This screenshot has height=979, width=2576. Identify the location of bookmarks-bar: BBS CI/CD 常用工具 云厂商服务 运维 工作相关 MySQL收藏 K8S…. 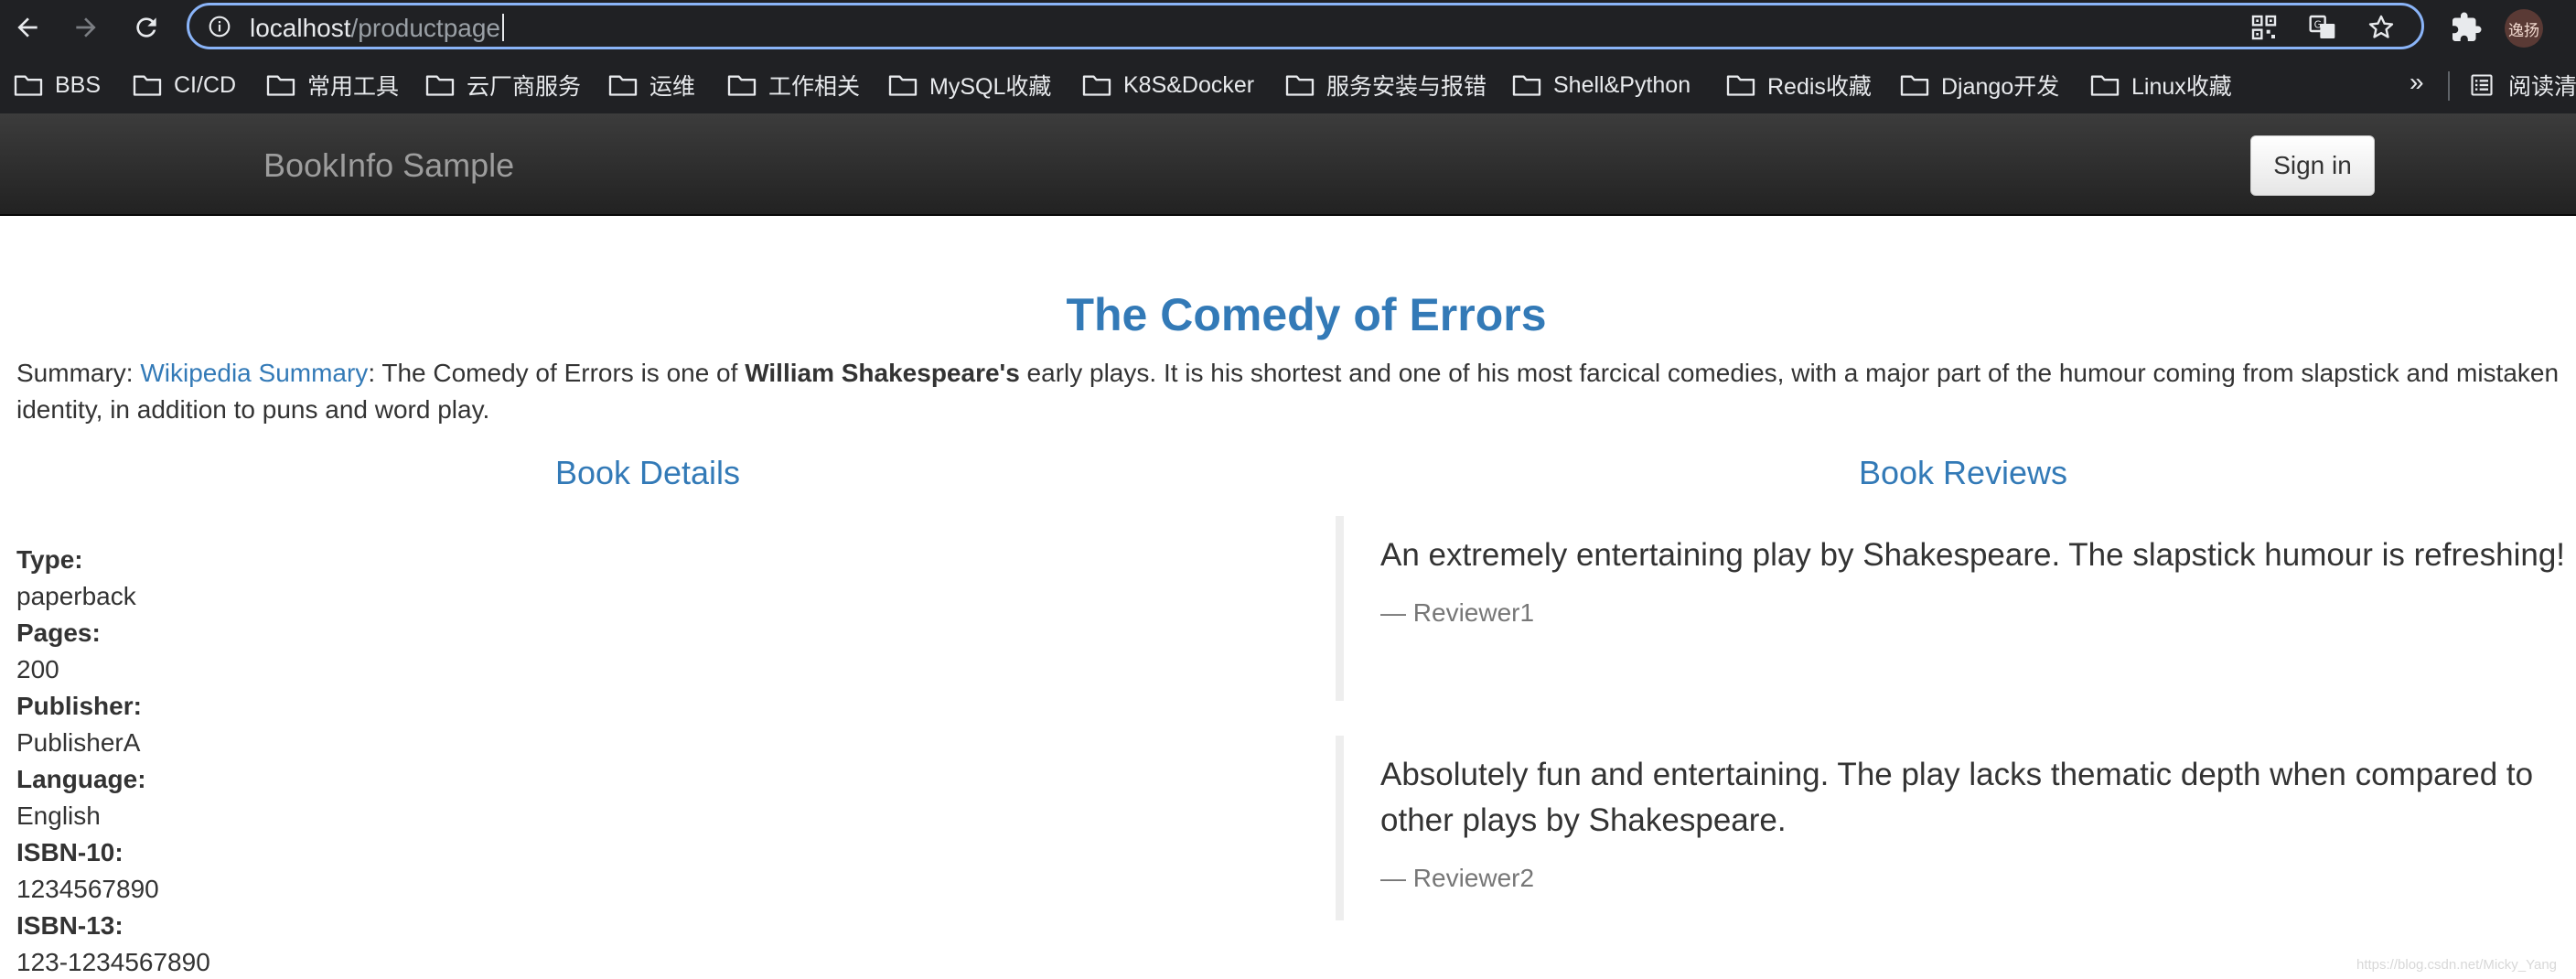
(1288, 85).